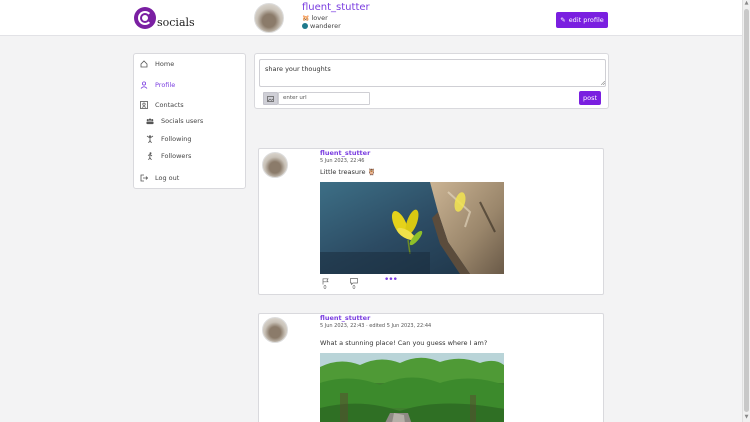 This screenshot has height=422, width=750. I want to click on image-icon, so click(270, 98).